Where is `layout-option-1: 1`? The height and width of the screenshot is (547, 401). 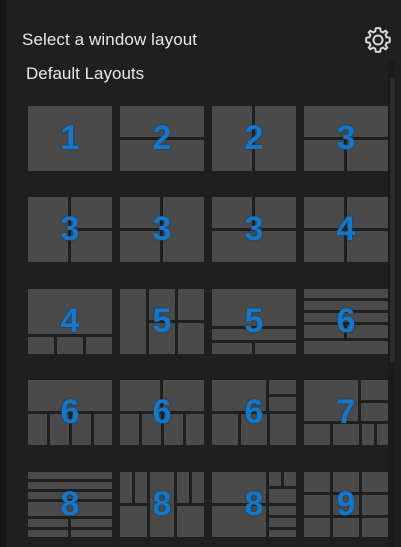 layout-option-1: 1 is located at coordinates (70, 138).